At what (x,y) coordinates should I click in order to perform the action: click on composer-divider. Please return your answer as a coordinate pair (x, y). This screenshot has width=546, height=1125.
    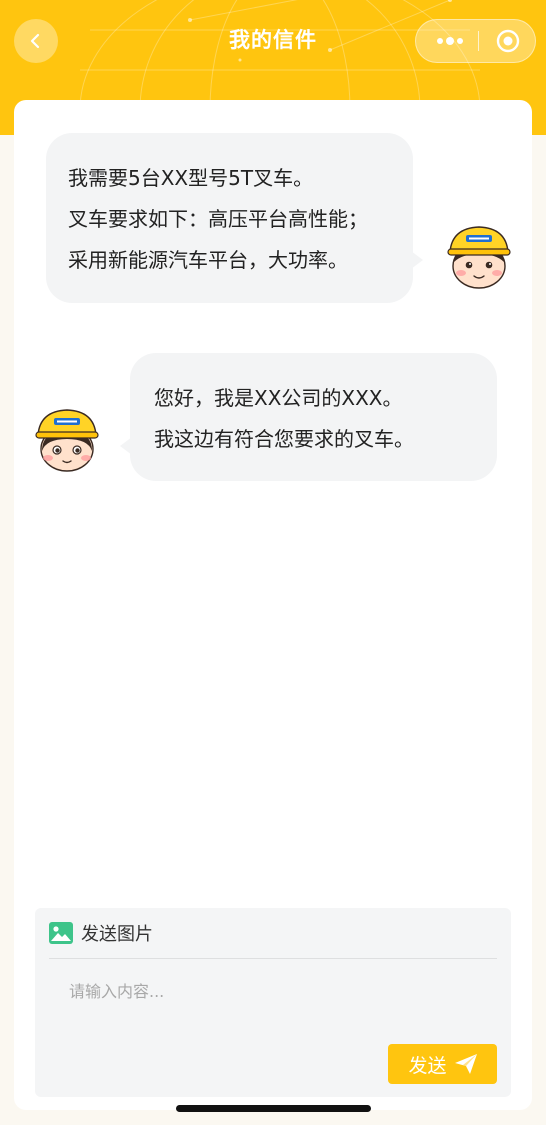
    Looking at the image, I should click on (273, 958).